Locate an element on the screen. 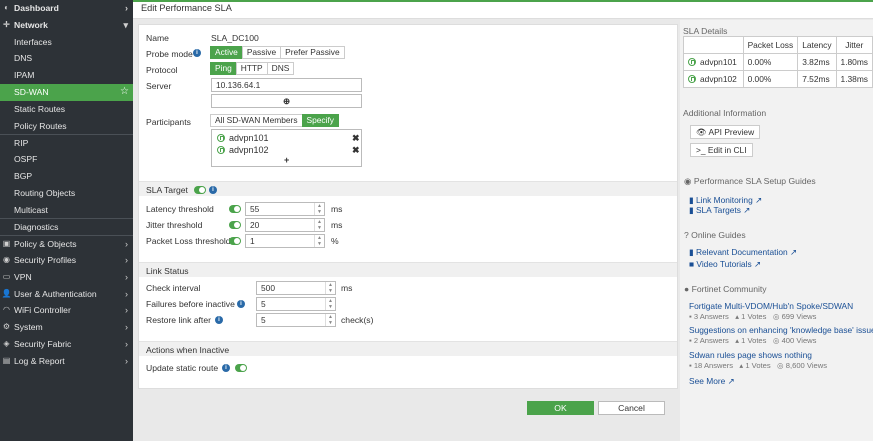 This screenshot has height=441, width=873. jitter-threshold-input: 20 ▲ ▼ is located at coordinates (285, 225).